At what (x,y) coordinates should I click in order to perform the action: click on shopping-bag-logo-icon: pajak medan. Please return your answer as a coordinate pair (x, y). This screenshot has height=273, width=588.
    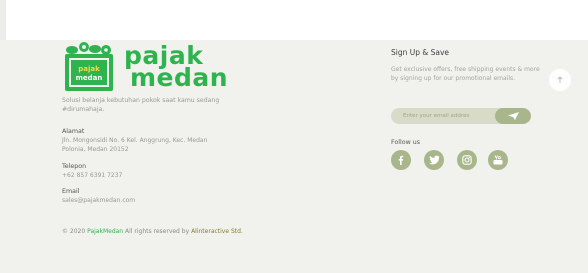
    Looking at the image, I should click on (89, 66).